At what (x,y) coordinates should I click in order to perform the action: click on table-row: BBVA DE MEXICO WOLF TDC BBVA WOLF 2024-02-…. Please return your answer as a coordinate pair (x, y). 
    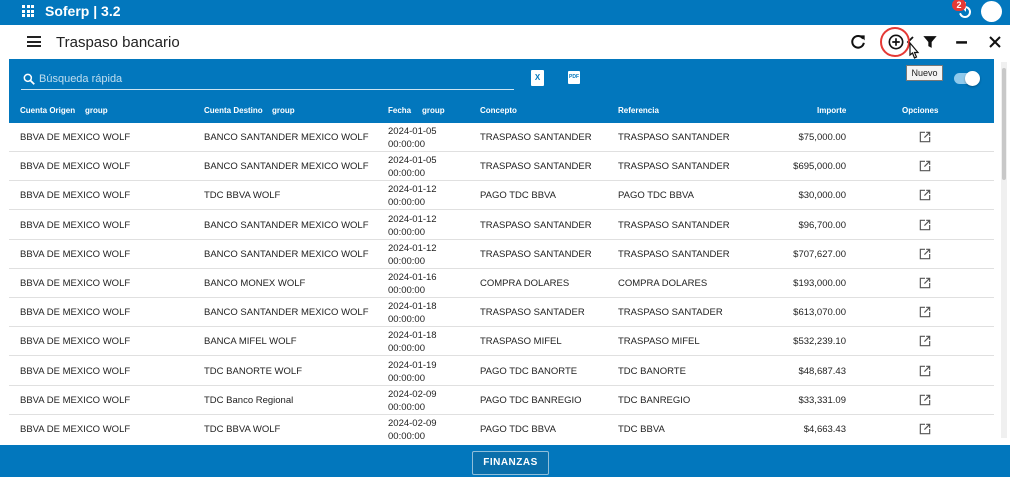
    Looking at the image, I should click on (501, 428).